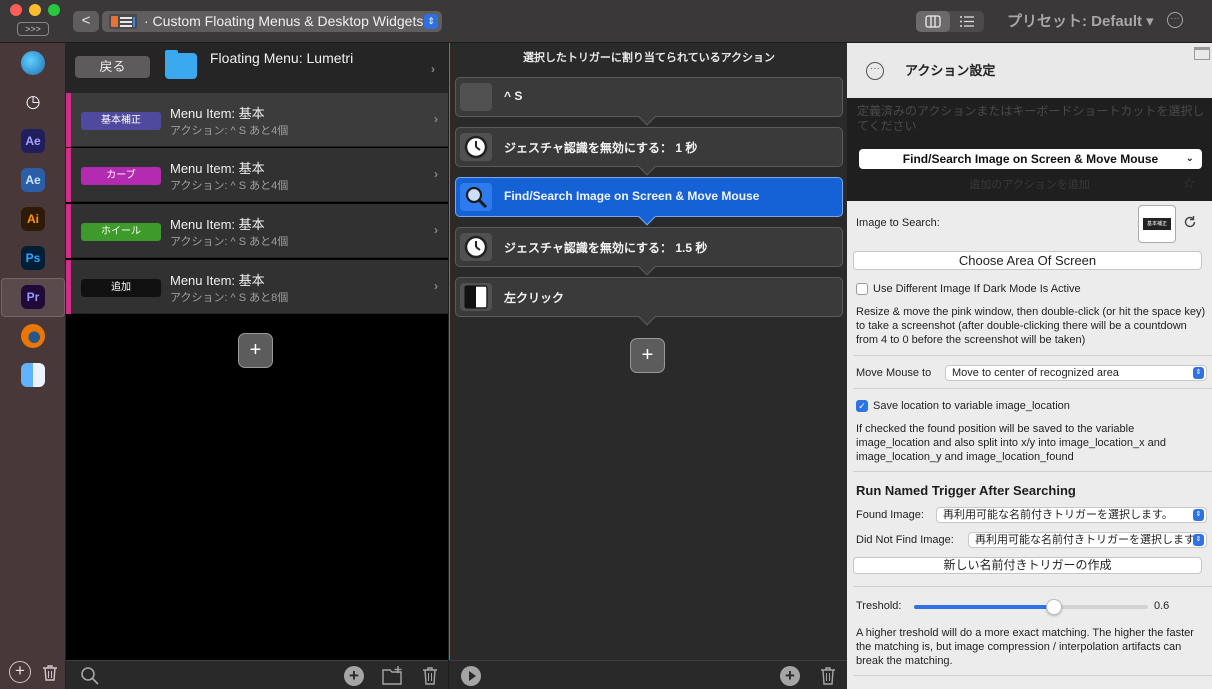 The height and width of the screenshot is (689, 1212). I want to click on threshold-knob, so click(1054, 607).